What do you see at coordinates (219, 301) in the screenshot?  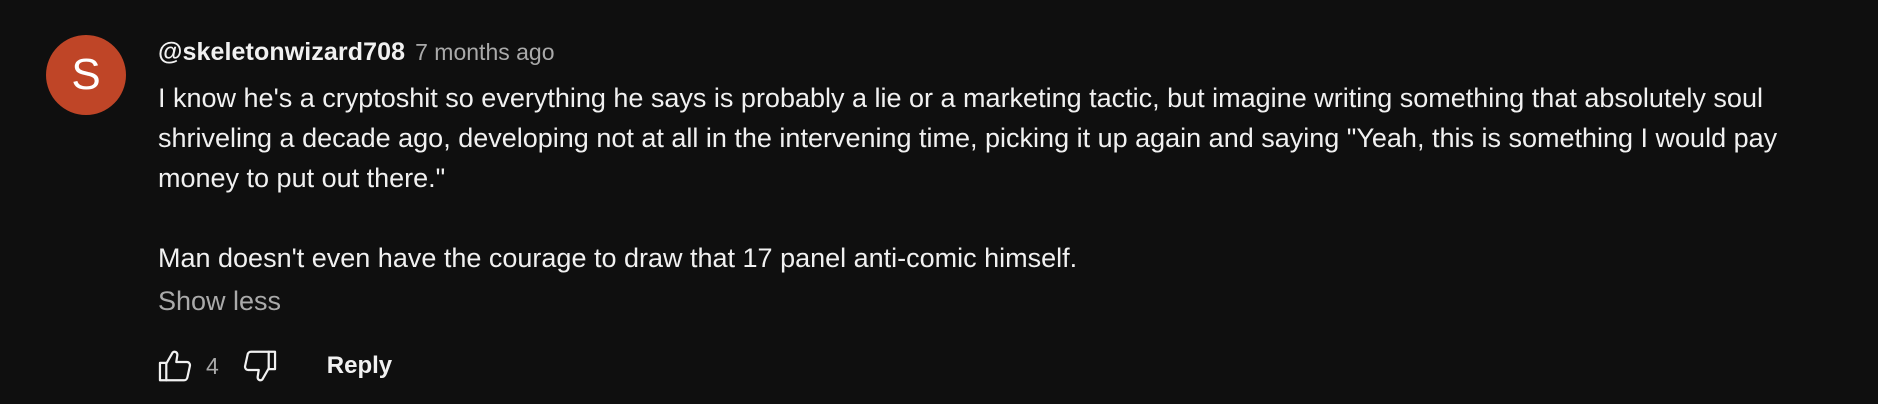 I see `show-less-button: Show less` at bounding box center [219, 301].